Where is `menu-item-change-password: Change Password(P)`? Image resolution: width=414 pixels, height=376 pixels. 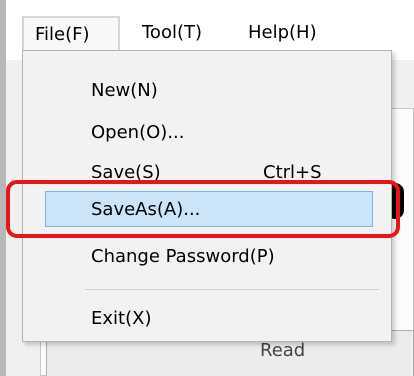 menu-item-change-password: Change Password(P) is located at coordinates (207, 257).